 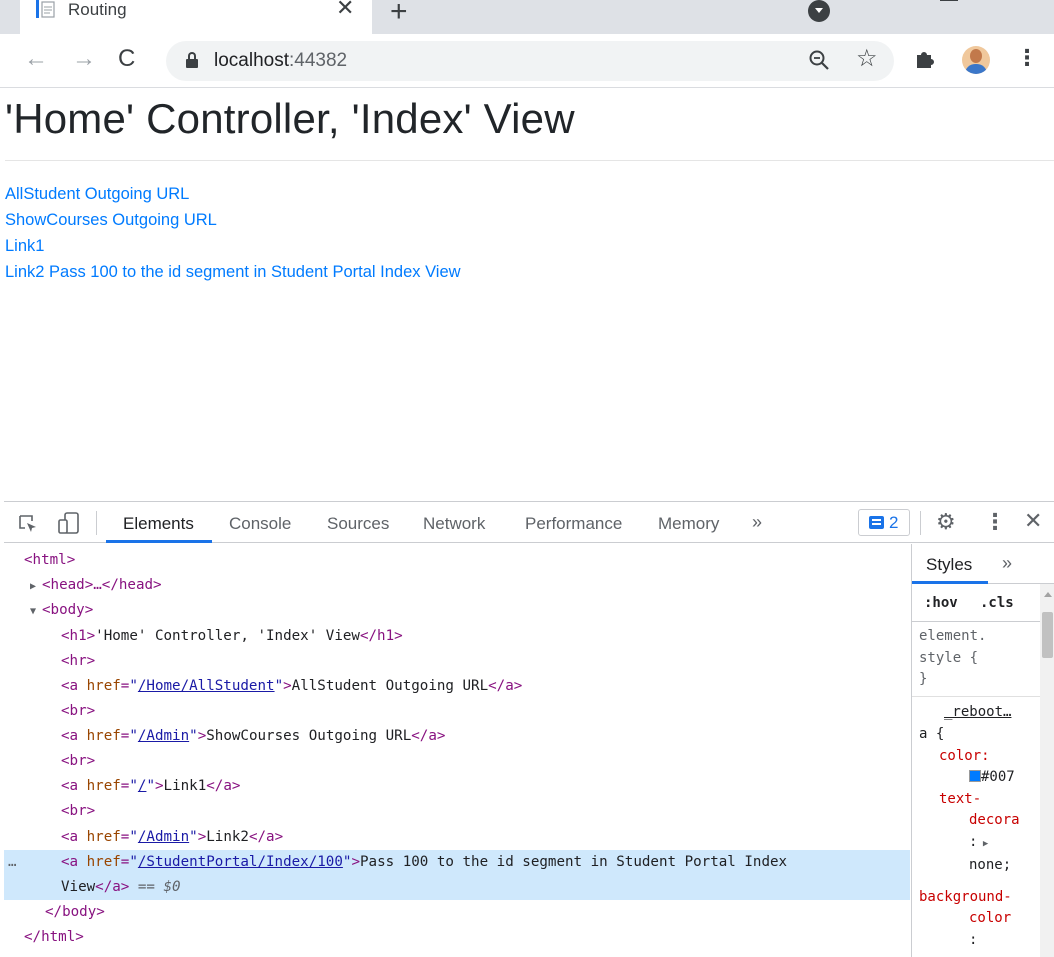 I want to click on reload-icon: C, so click(x=126, y=59).